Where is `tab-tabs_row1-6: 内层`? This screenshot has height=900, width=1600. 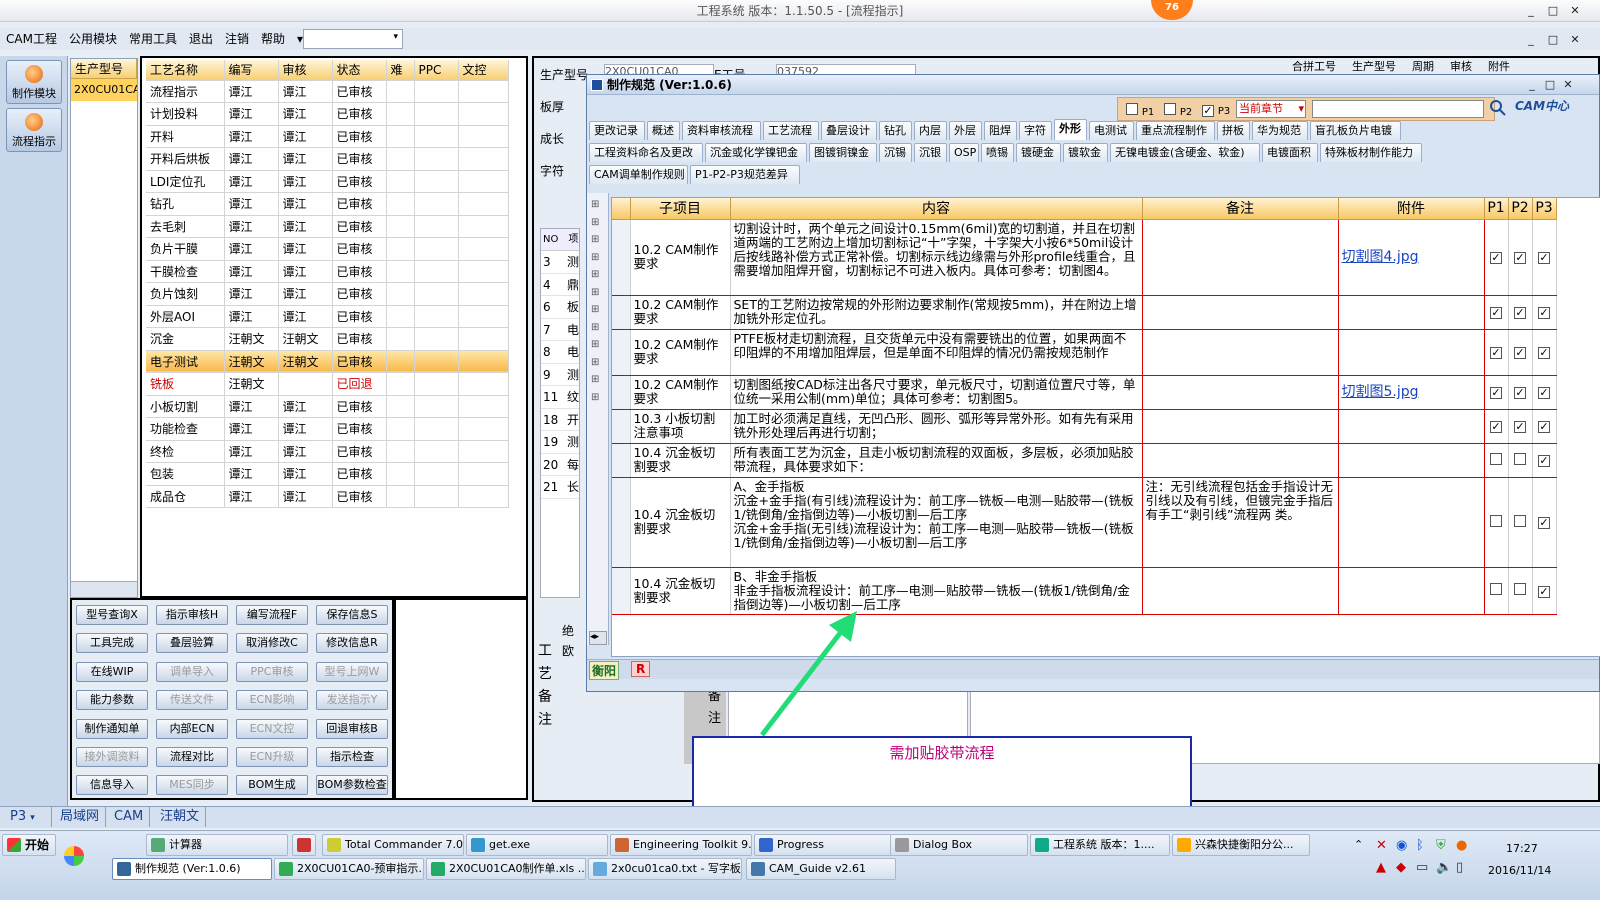 tab-tabs_row1-6: 内层 is located at coordinates (930, 130).